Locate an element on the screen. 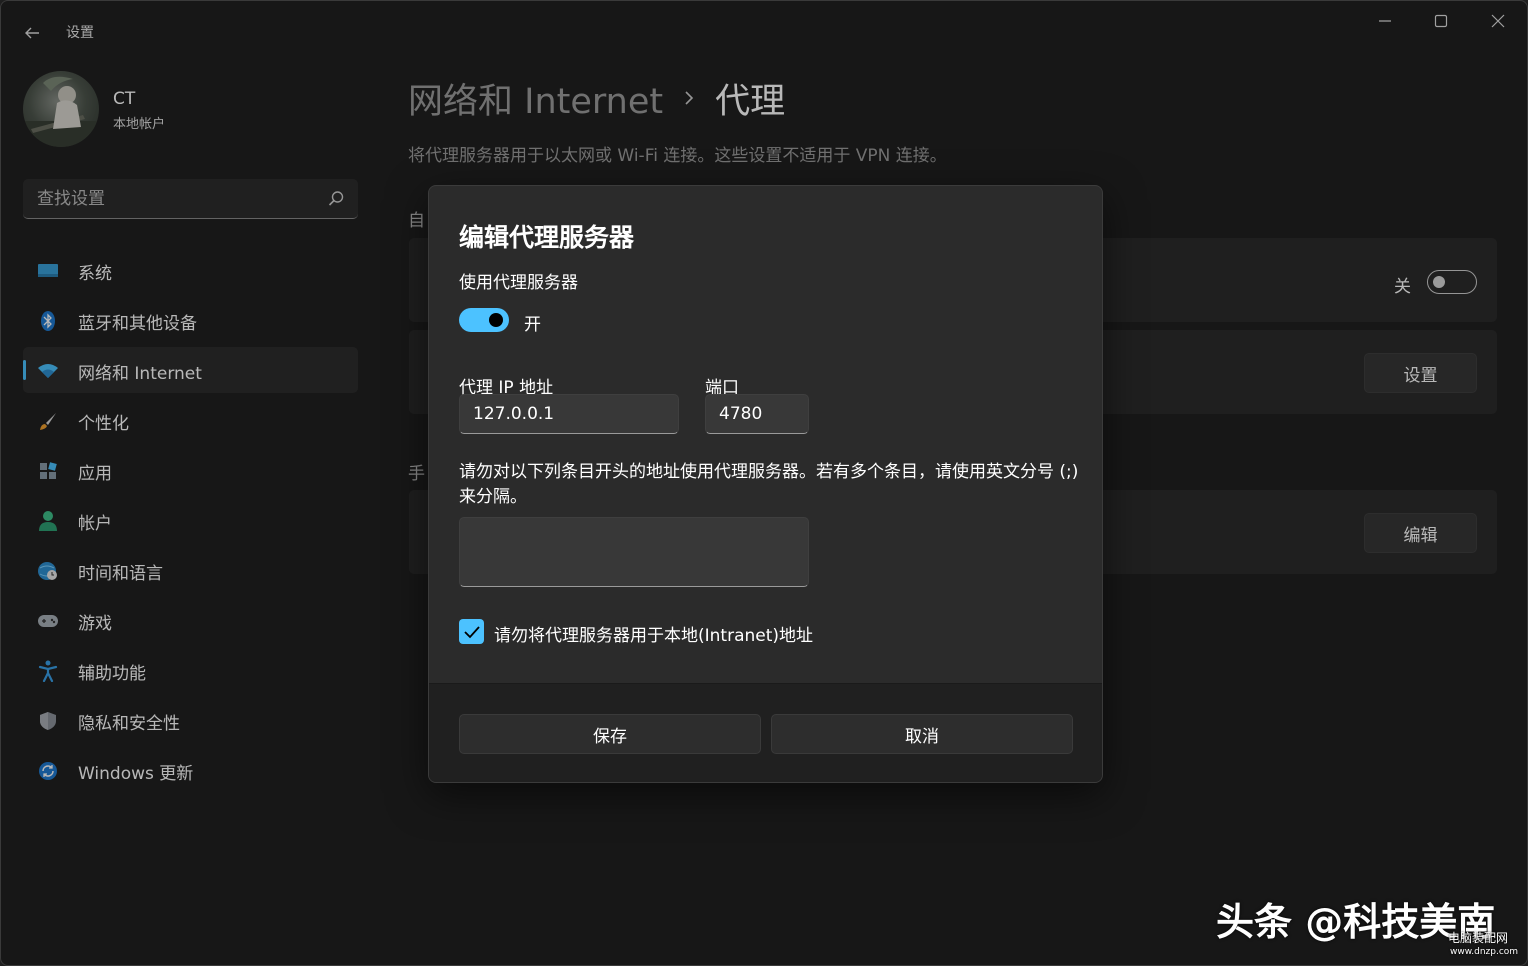  port-input is located at coordinates (757, 414).